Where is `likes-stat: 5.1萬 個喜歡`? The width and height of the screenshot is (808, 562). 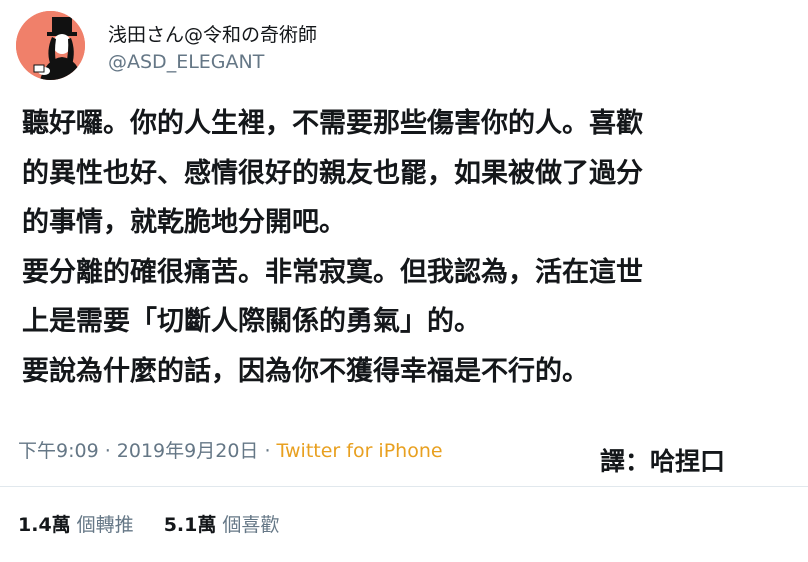 likes-stat: 5.1萬 個喜歡 is located at coordinates (222, 523).